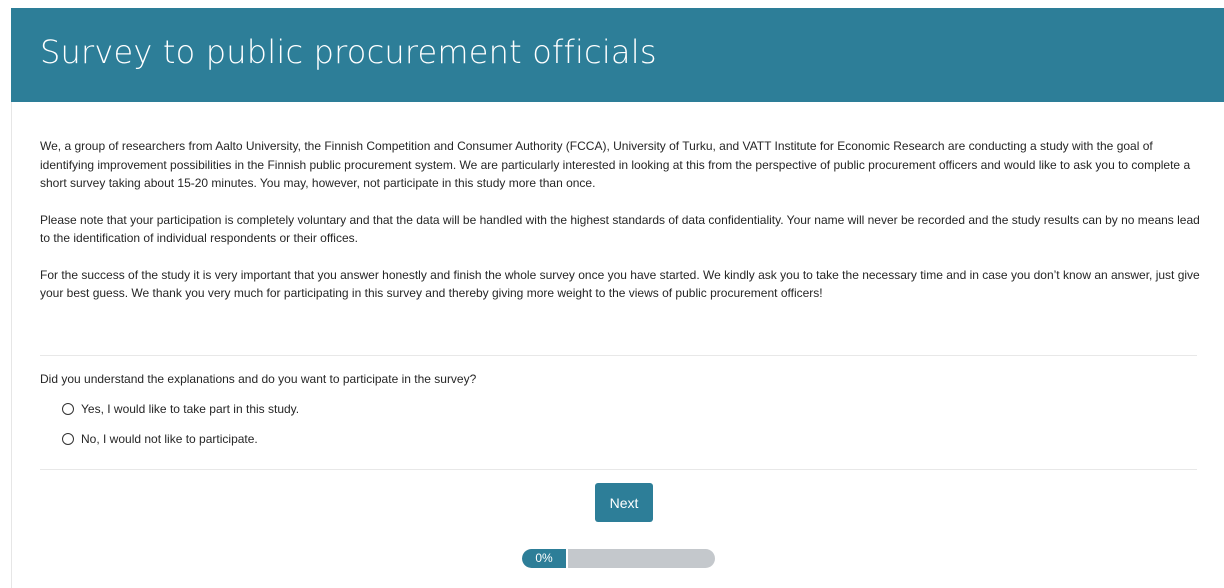  What do you see at coordinates (348, 52) in the screenshot?
I see `page-title: Survey to public procurement officials` at bounding box center [348, 52].